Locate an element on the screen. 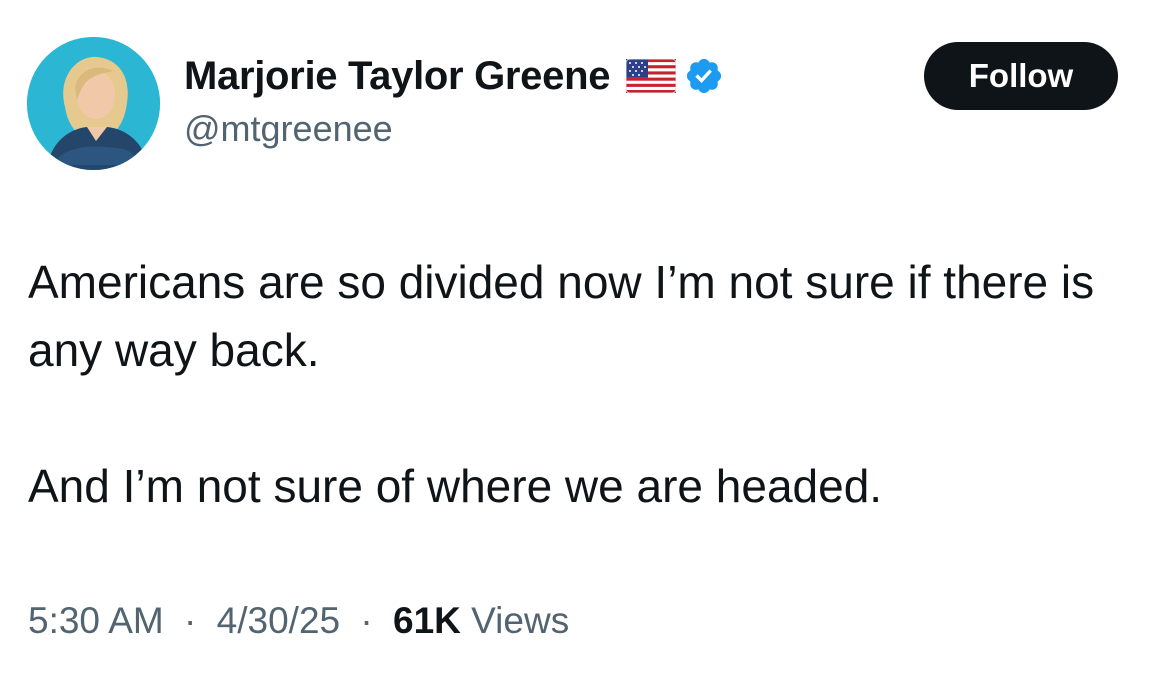 The height and width of the screenshot is (687, 1170). avatar is located at coordinates (93, 103).